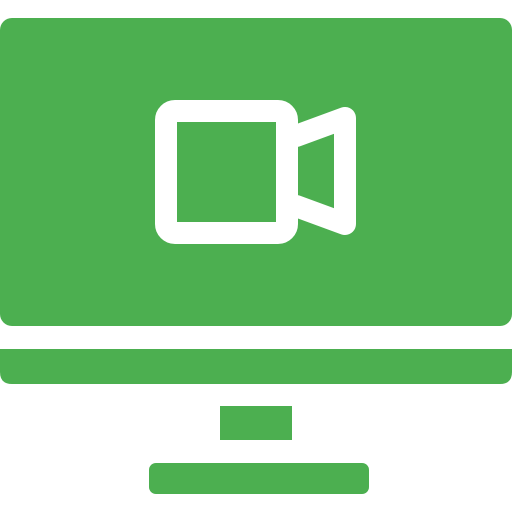 The width and height of the screenshot is (512, 512). I want to click on monitor-base, so click(259, 478).